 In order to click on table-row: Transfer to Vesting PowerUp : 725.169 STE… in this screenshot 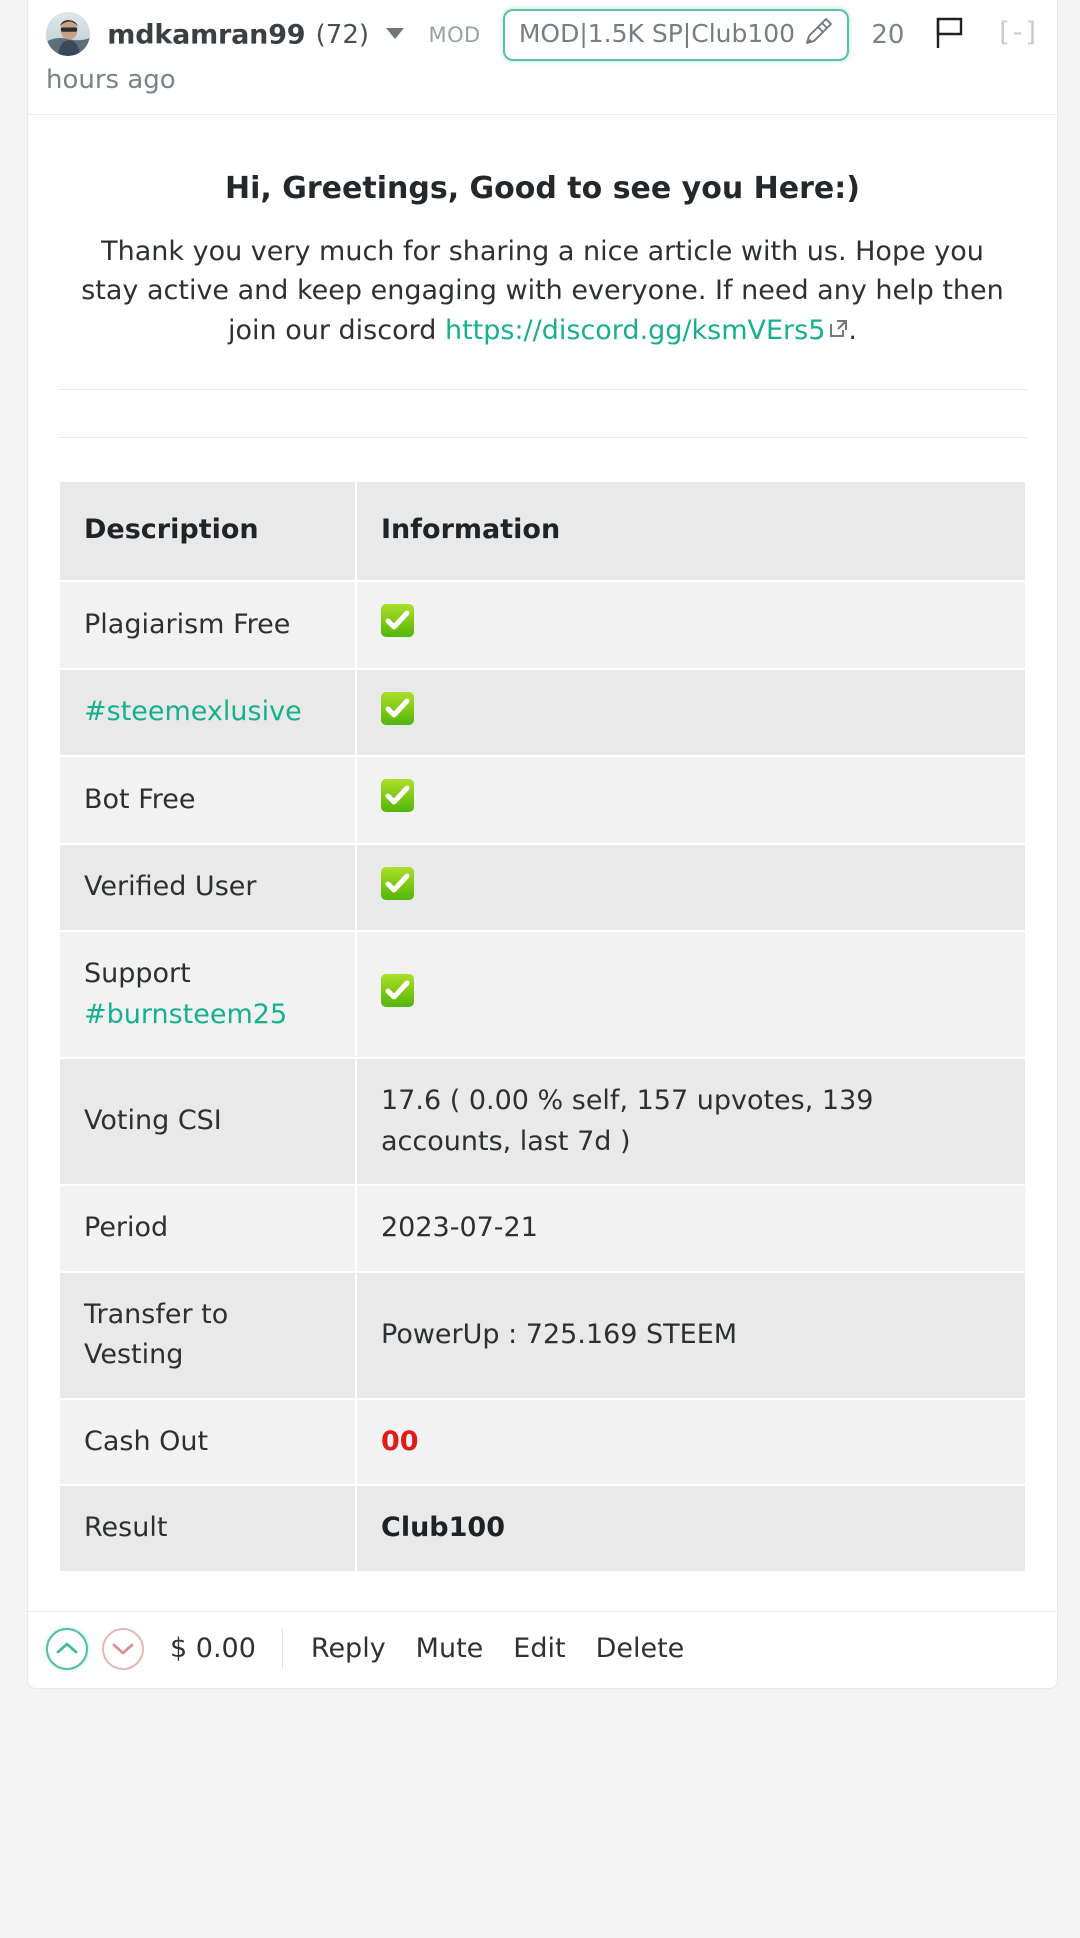, I will do `click(542, 1335)`.